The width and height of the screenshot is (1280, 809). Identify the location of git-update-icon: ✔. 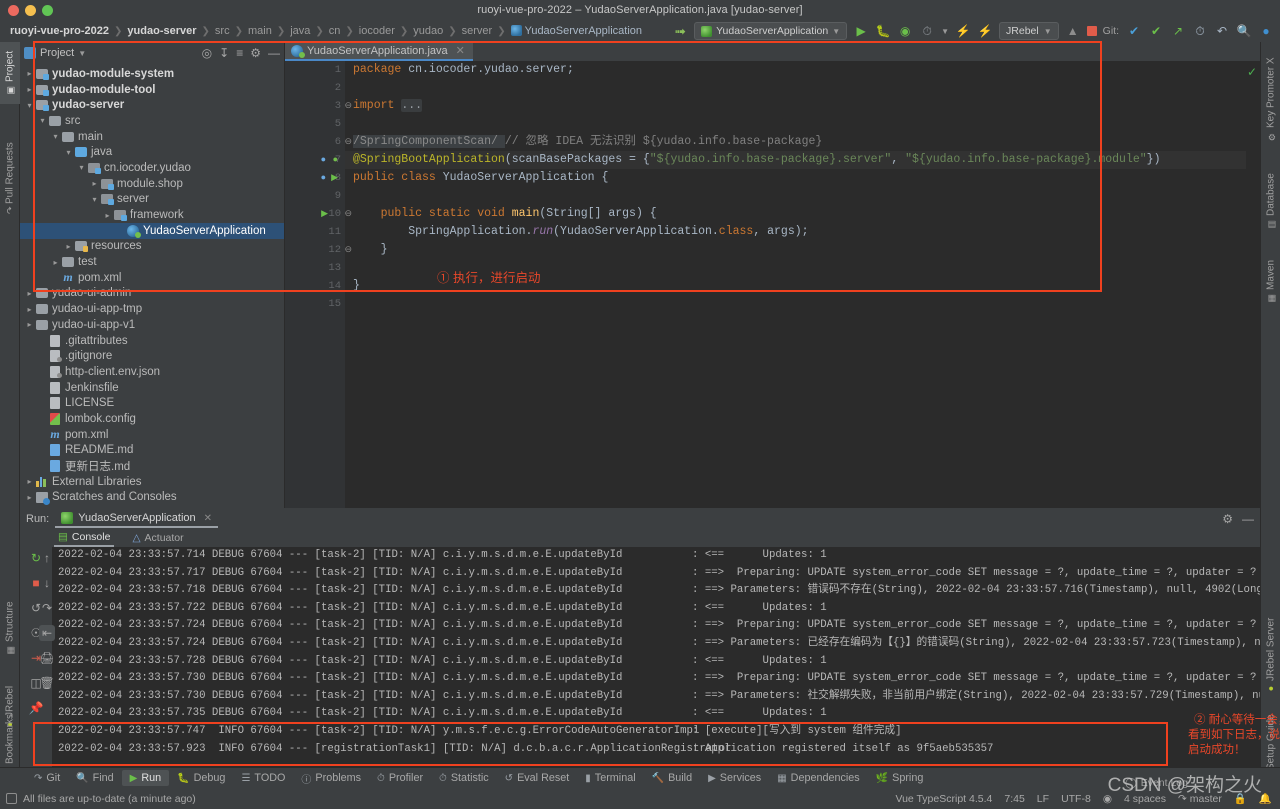
(1134, 31).